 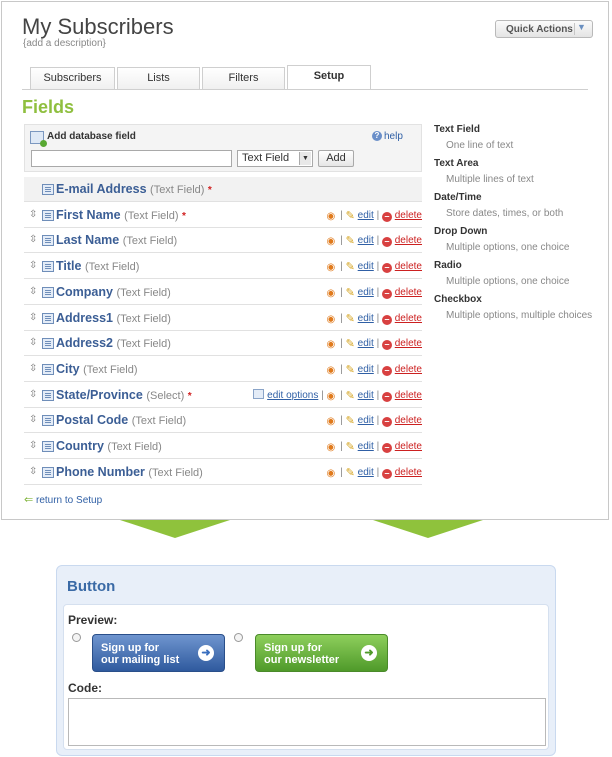 I want to click on pencil-icon: ✎, so click(x=350, y=395).